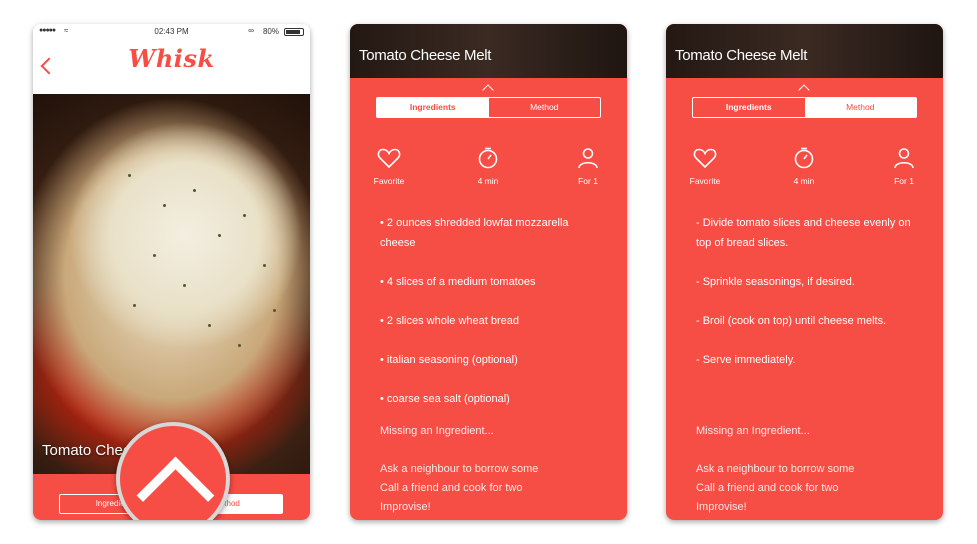 The image size is (977, 544). I want to click on nav-bar: Whisk, so click(171, 67).